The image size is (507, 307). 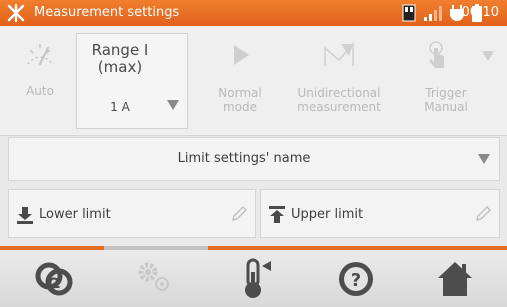 I want to click on upper-limit-field: Upper limit, so click(x=380, y=213).